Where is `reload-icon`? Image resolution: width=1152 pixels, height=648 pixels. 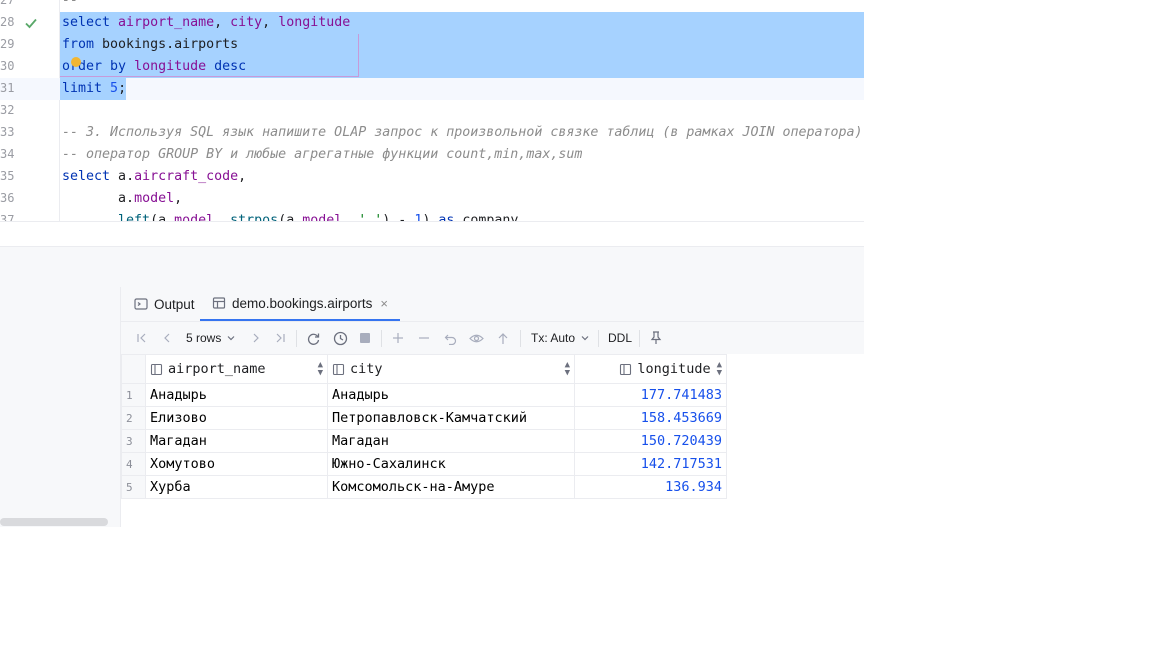
reload-icon is located at coordinates (313, 338).